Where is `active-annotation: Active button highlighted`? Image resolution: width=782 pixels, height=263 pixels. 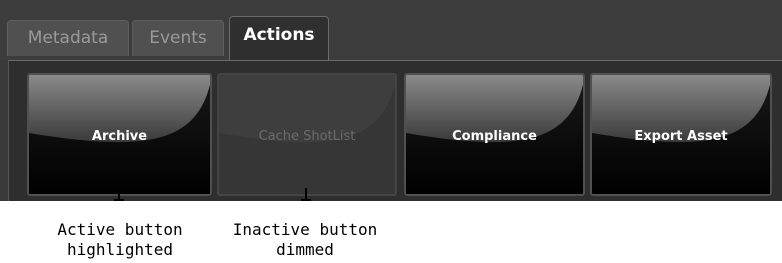
active-annotation: Active button highlighted is located at coordinates (120, 240).